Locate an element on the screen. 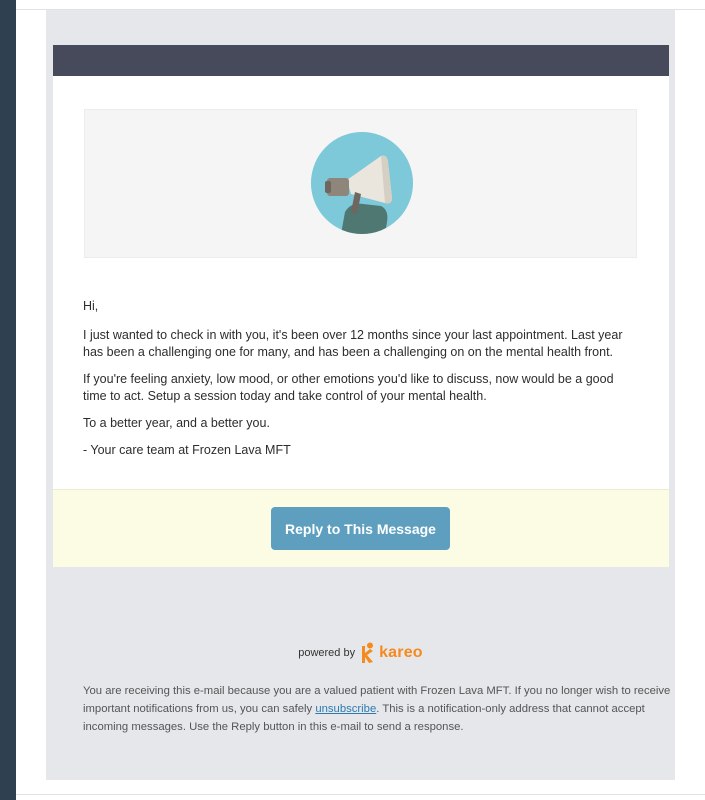 This screenshot has width=705, height=800. hero-banner is located at coordinates (360, 183).